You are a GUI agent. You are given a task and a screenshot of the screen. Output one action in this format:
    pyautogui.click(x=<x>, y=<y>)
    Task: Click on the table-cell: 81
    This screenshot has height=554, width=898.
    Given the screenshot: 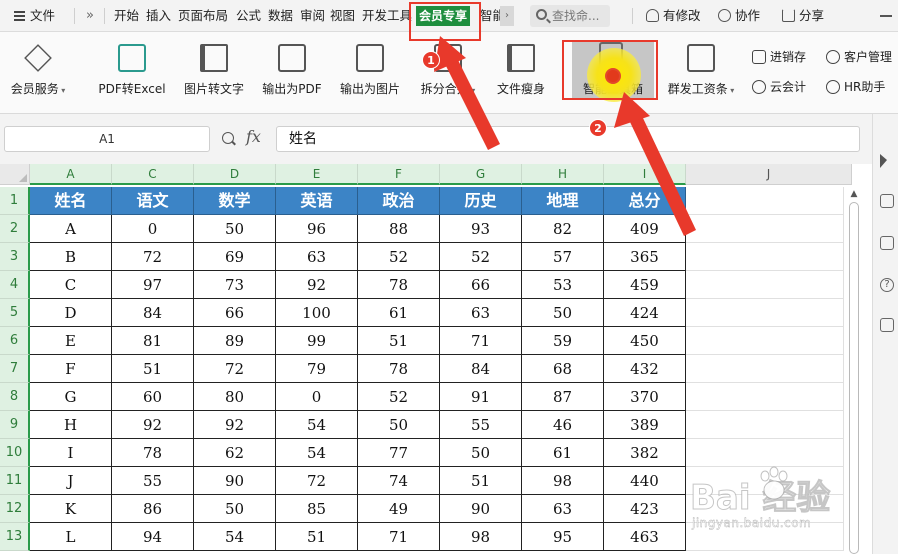 What is the action you would take?
    pyautogui.click(x=153, y=341)
    